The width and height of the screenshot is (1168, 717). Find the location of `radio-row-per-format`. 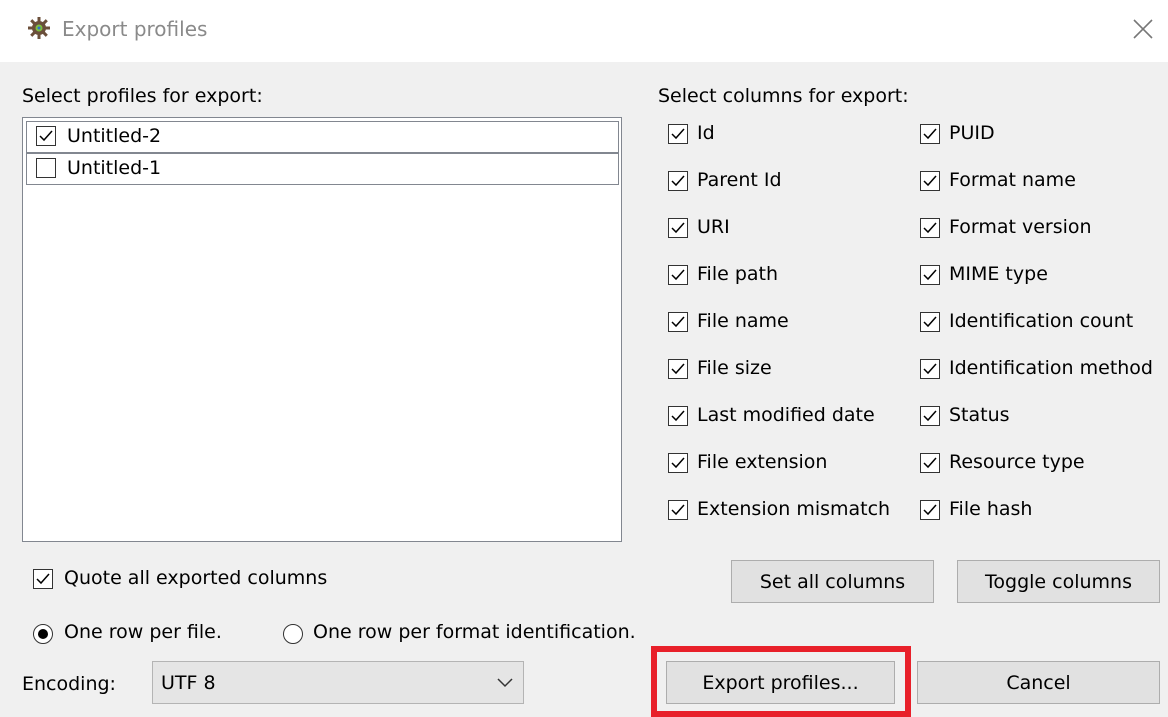

radio-row-per-format is located at coordinates (293, 634).